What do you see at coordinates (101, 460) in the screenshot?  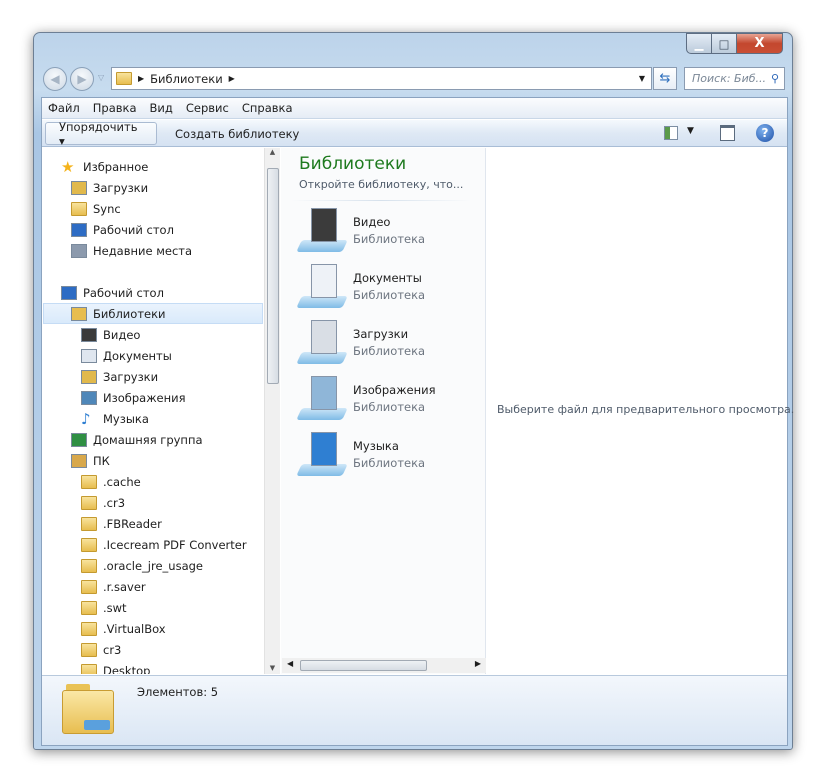 I see `tree-item-label: ПК` at bounding box center [101, 460].